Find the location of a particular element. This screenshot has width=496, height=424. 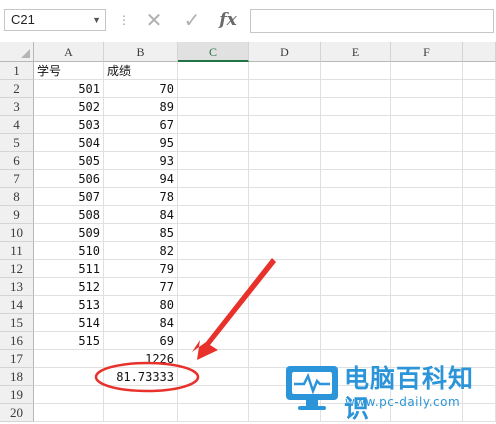

cell-f10 is located at coordinates (427, 233).